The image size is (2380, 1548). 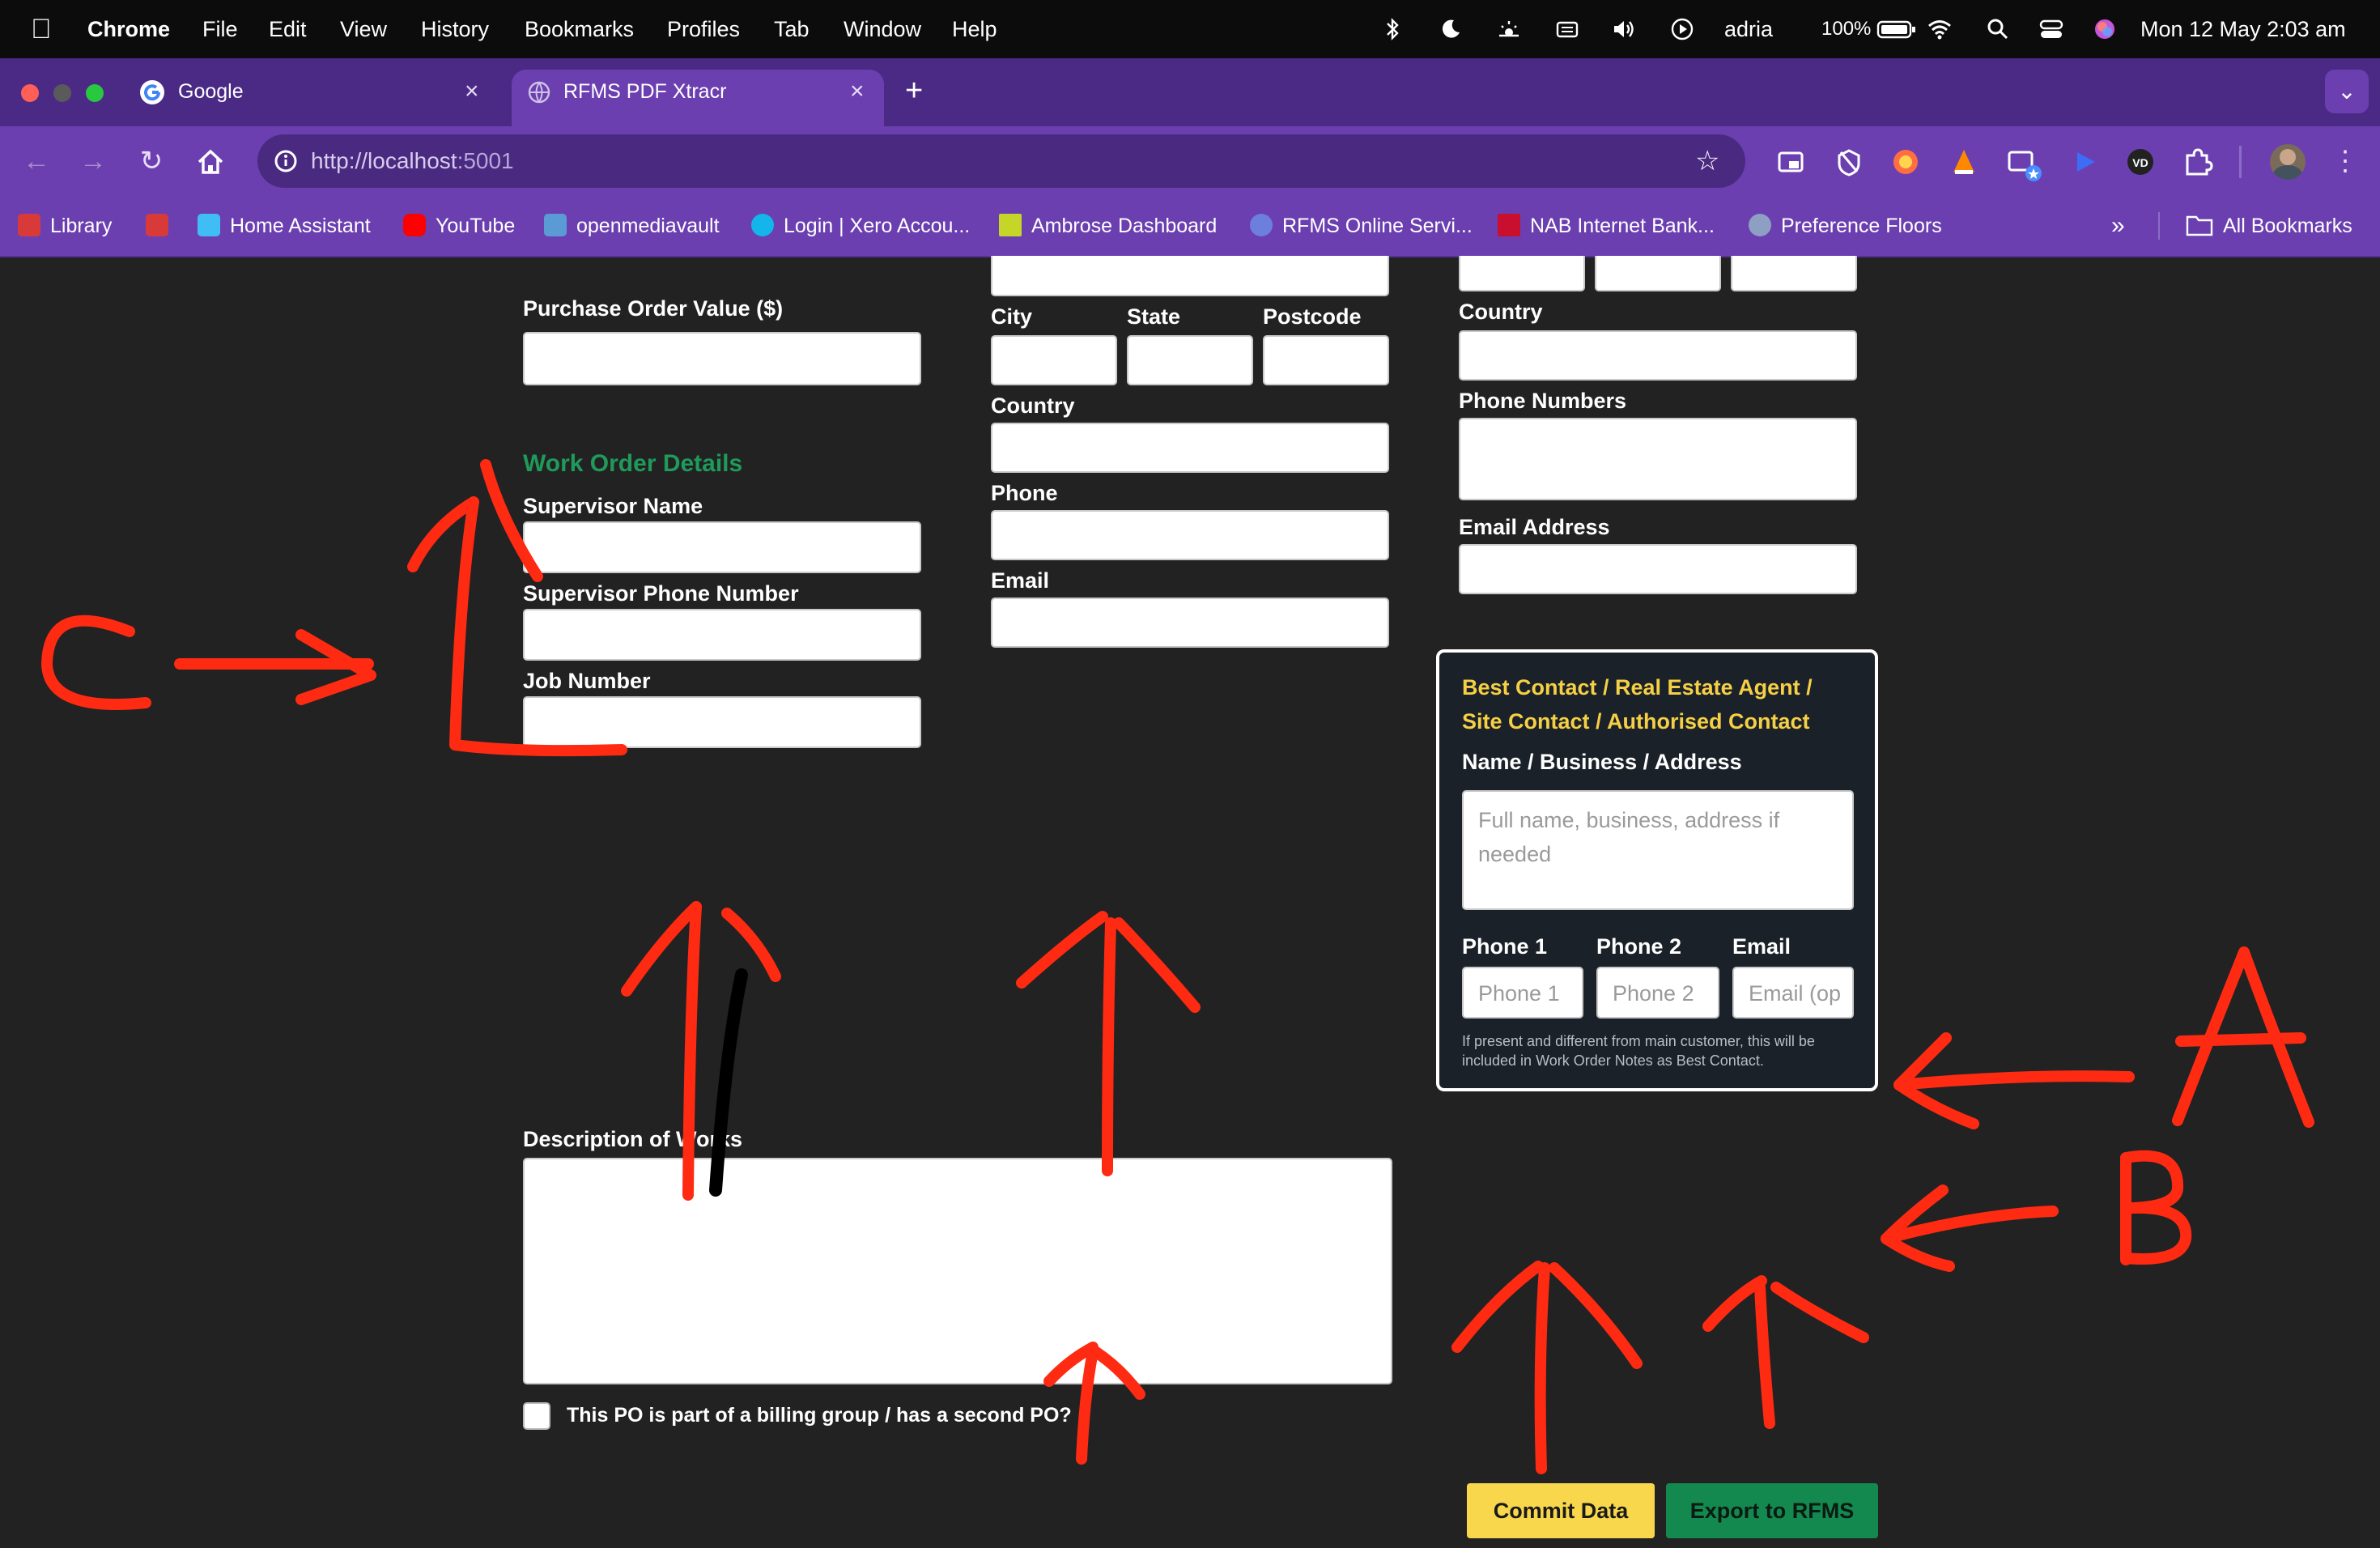 I want to click on annotation-letter-a, so click(x=2243, y=1037).